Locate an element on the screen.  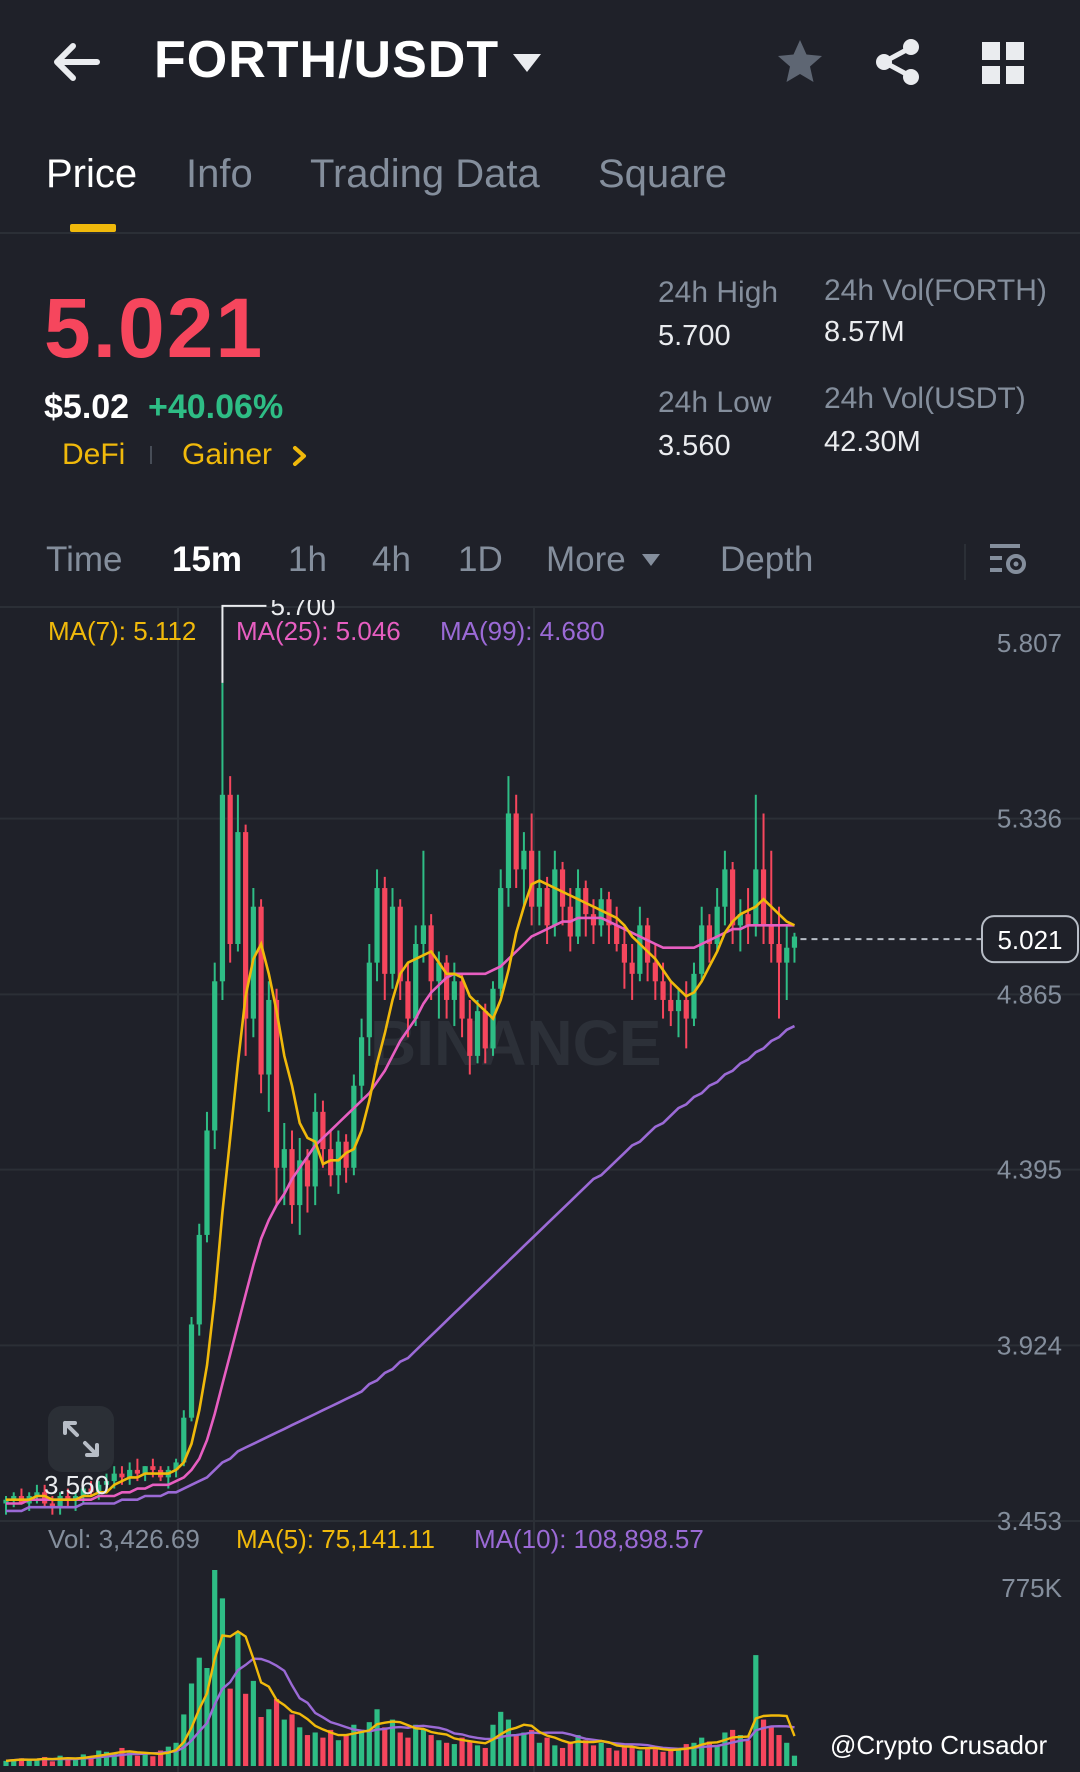
price-axis-tick-label: 4.865 is located at coordinates (1029, 994).